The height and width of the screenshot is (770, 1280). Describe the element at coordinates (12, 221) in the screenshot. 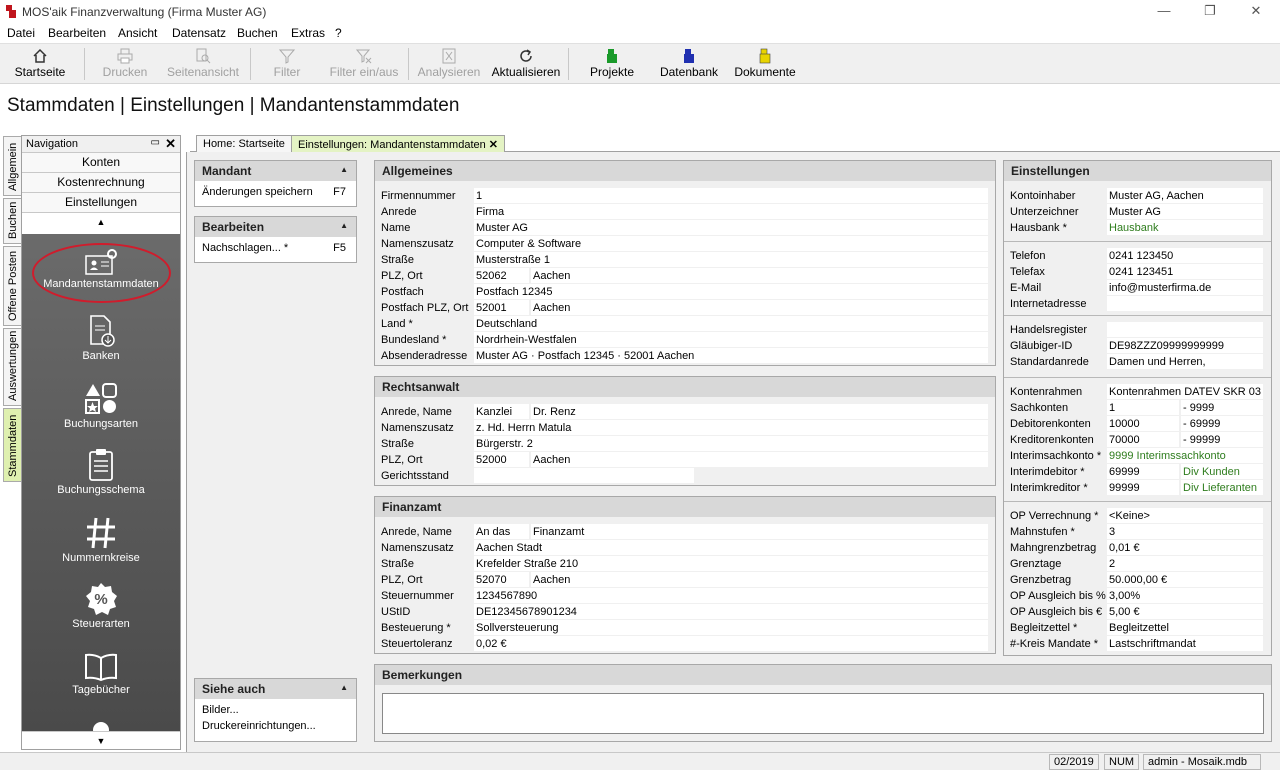

I see `vtab-buchen: Buchen` at that location.